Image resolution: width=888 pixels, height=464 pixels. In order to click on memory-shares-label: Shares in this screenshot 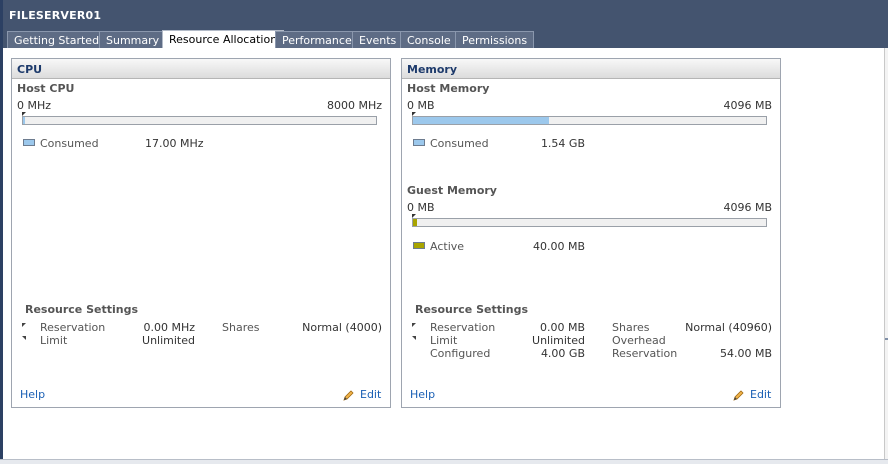, I will do `click(631, 327)`.